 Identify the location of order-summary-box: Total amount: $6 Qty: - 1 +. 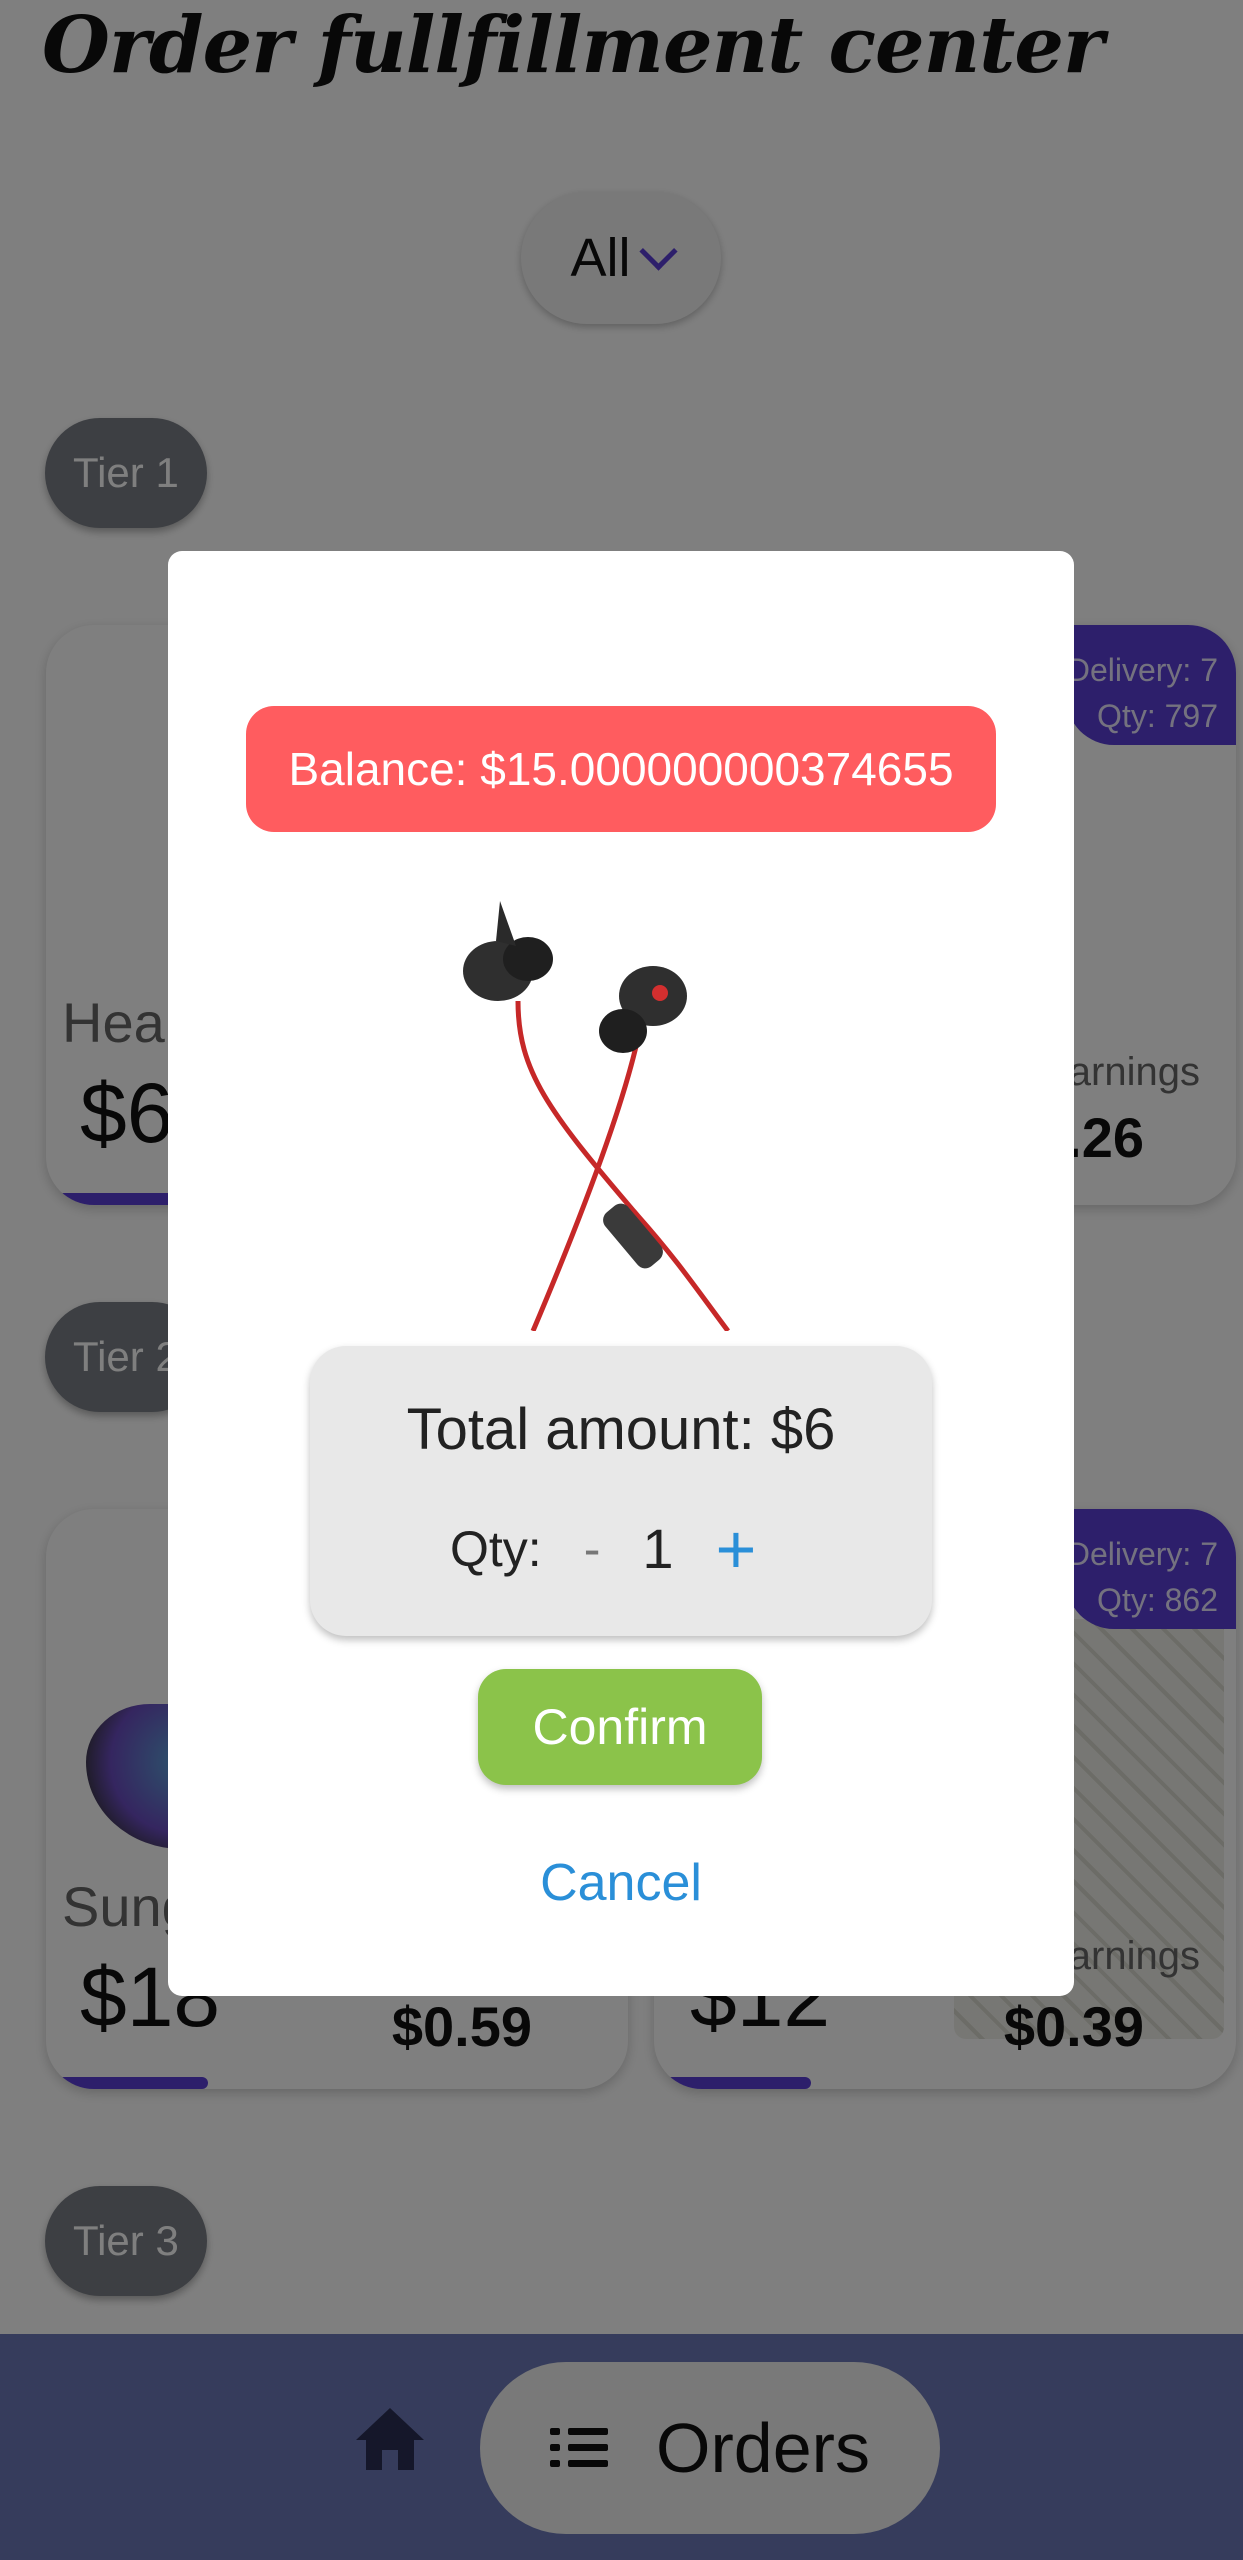
(621, 1491).